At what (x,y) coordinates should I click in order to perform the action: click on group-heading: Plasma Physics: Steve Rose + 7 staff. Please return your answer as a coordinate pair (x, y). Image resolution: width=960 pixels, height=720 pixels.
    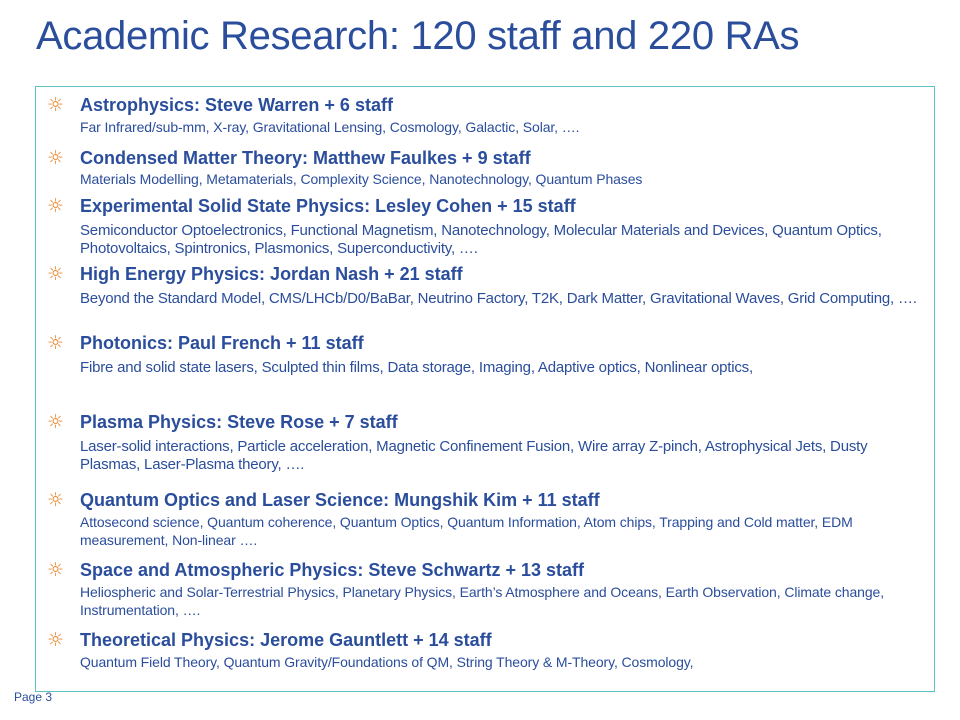
    Looking at the image, I should click on (239, 422).